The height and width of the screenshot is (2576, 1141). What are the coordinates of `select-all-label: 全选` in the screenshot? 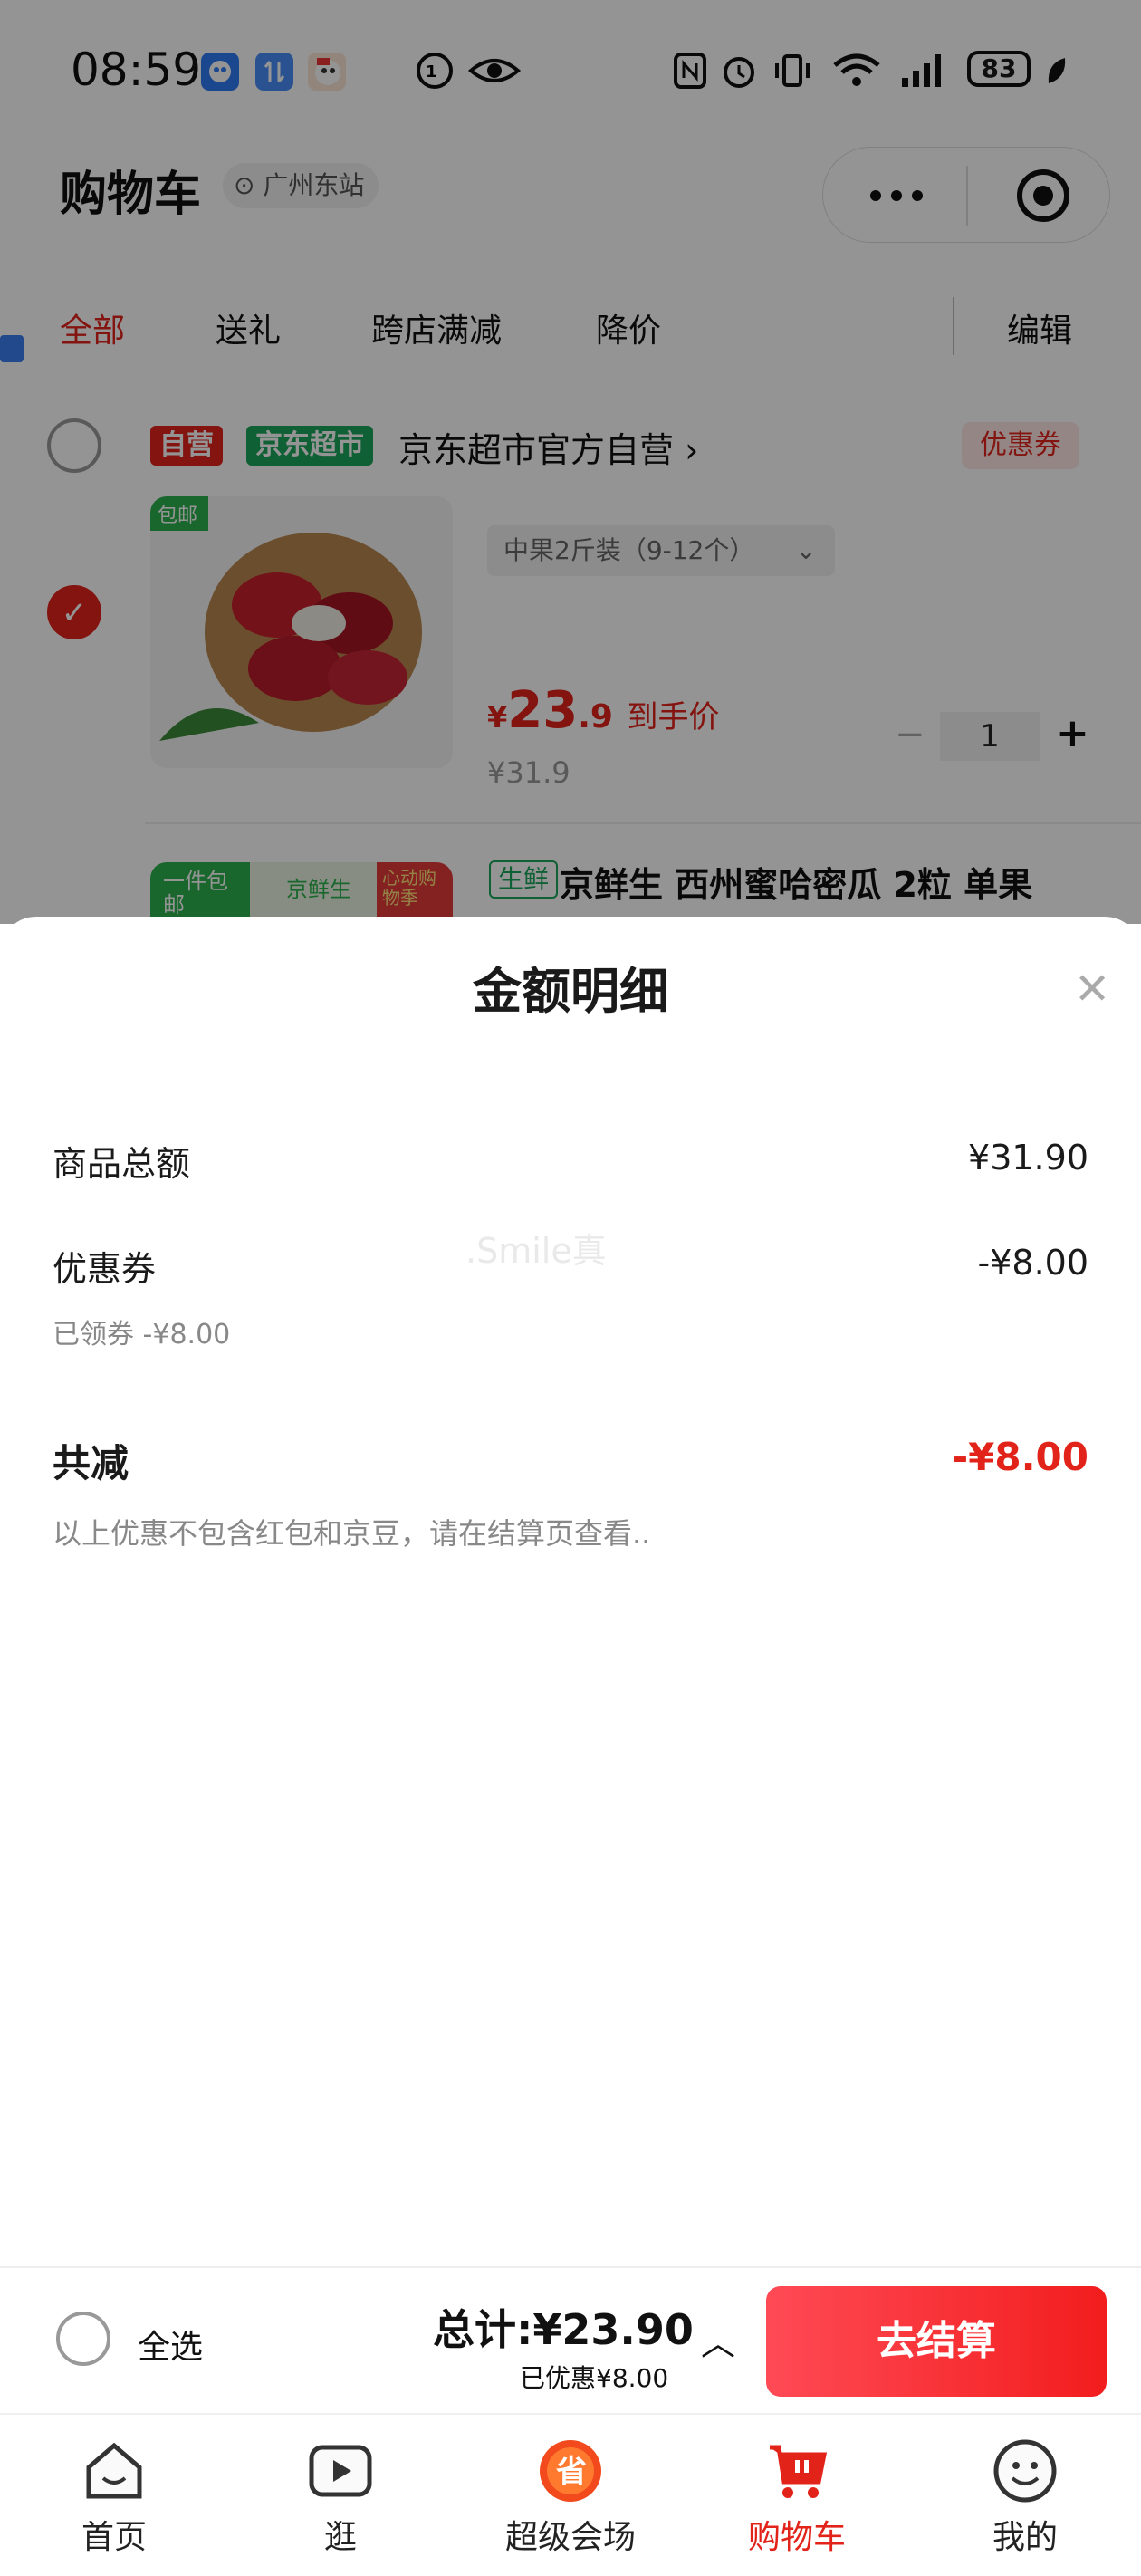 It's located at (171, 2344).